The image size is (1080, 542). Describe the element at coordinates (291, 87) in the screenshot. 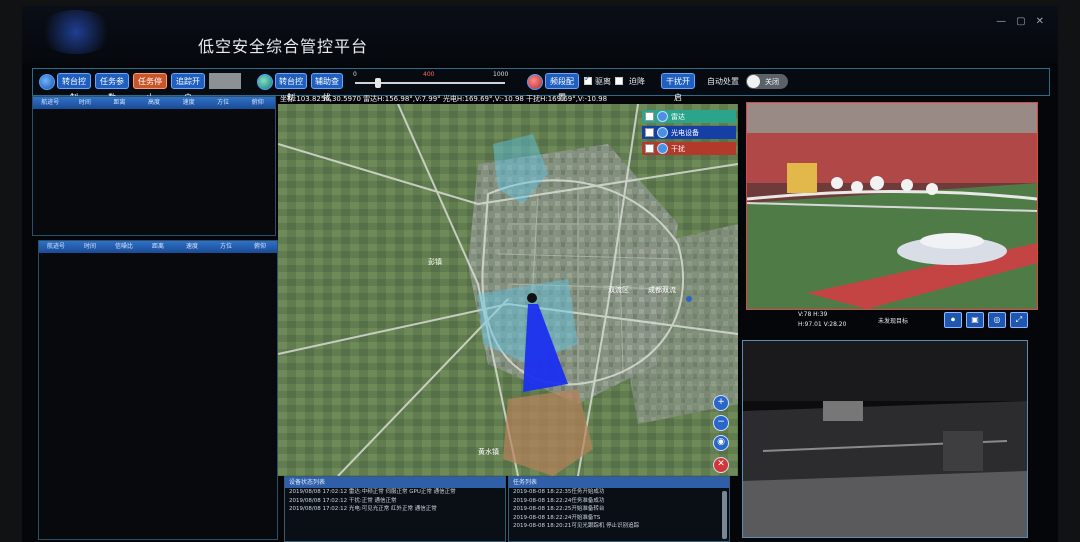

I see `turret-control-2-button: 转台控制` at that location.